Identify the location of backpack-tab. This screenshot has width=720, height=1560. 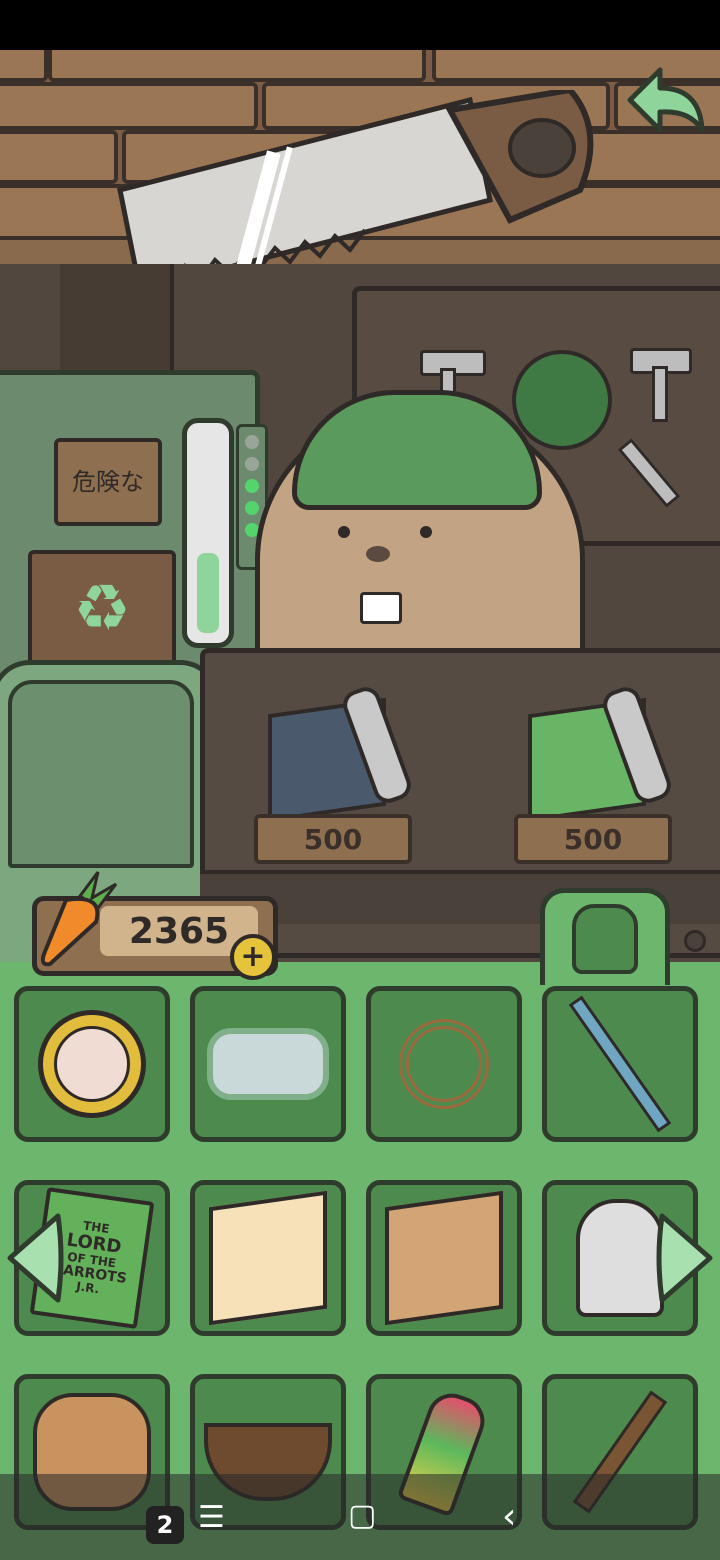
(605, 936).